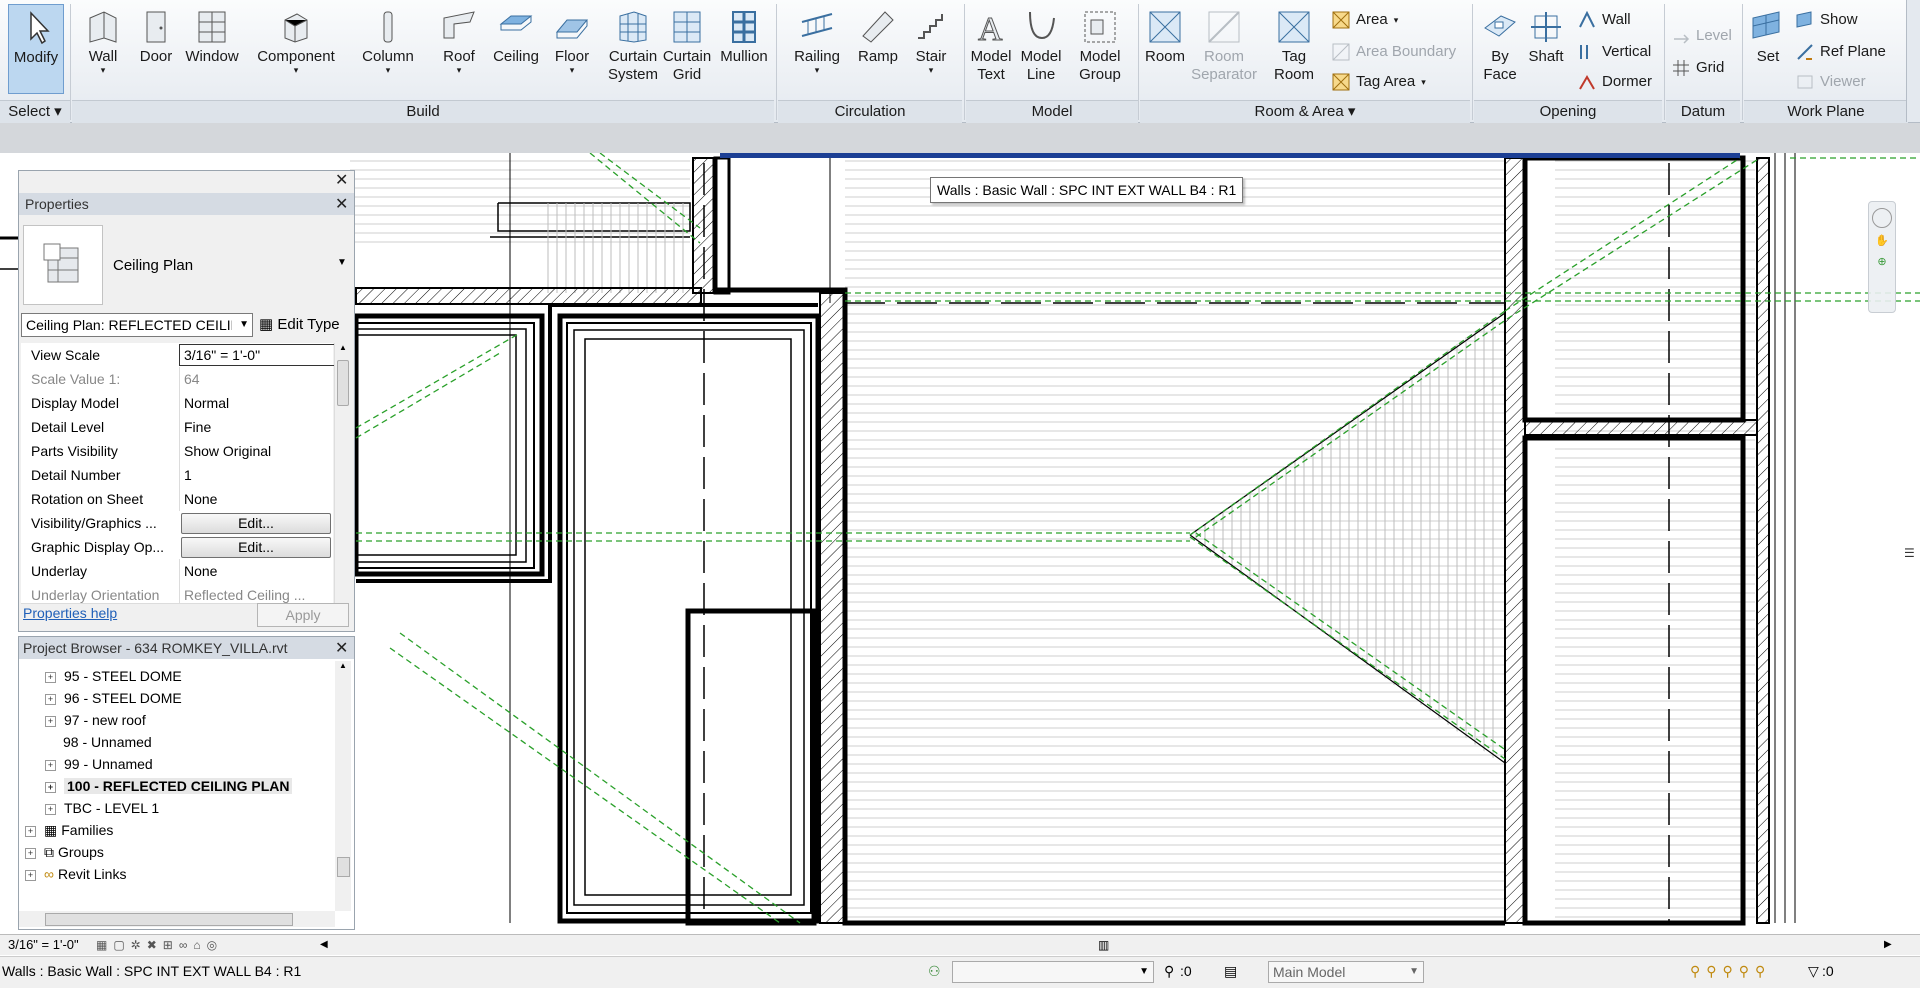 The image size is (1920, 988). Describe the element at coordinates (169, 786) in the screenshot. I see `browser-item-active: +100 - REFLECTED CEILING PLAN` at that location.